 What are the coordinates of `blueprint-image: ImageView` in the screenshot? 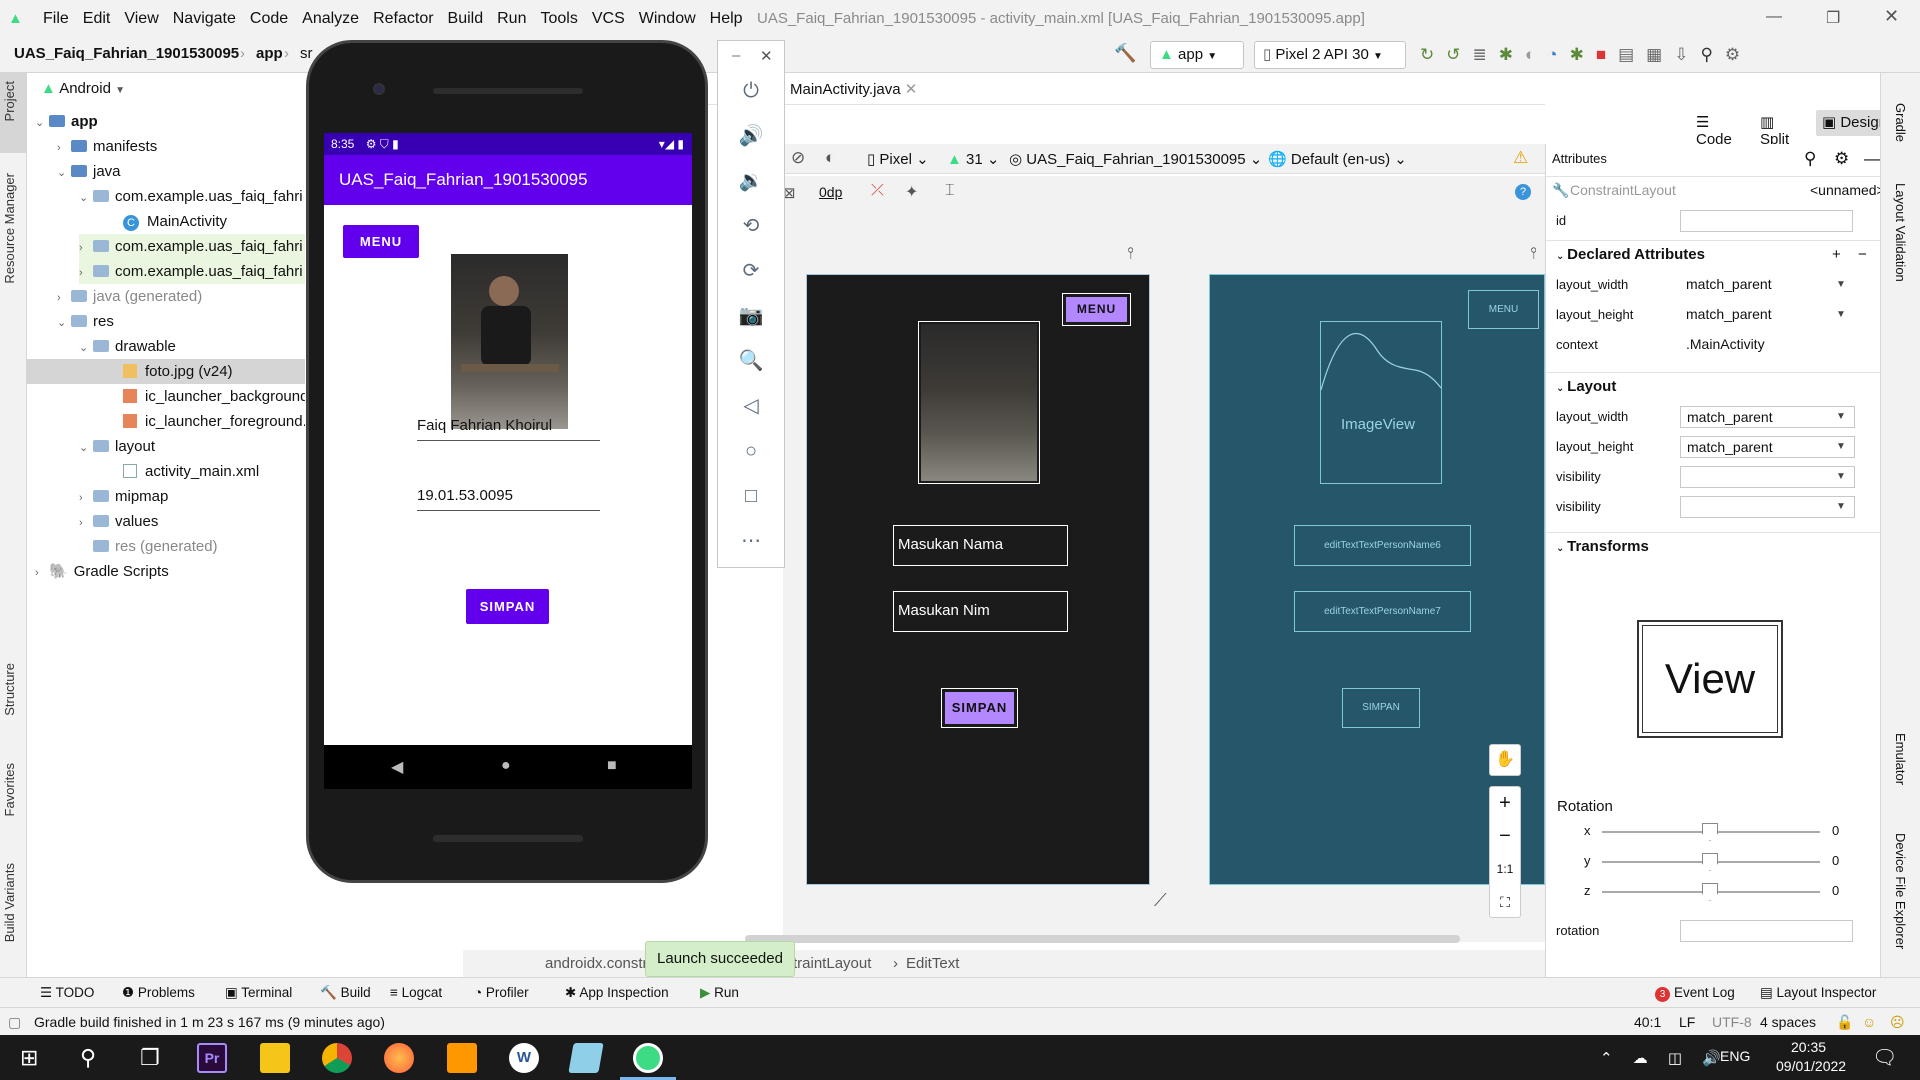 It's located at (1381, 402).